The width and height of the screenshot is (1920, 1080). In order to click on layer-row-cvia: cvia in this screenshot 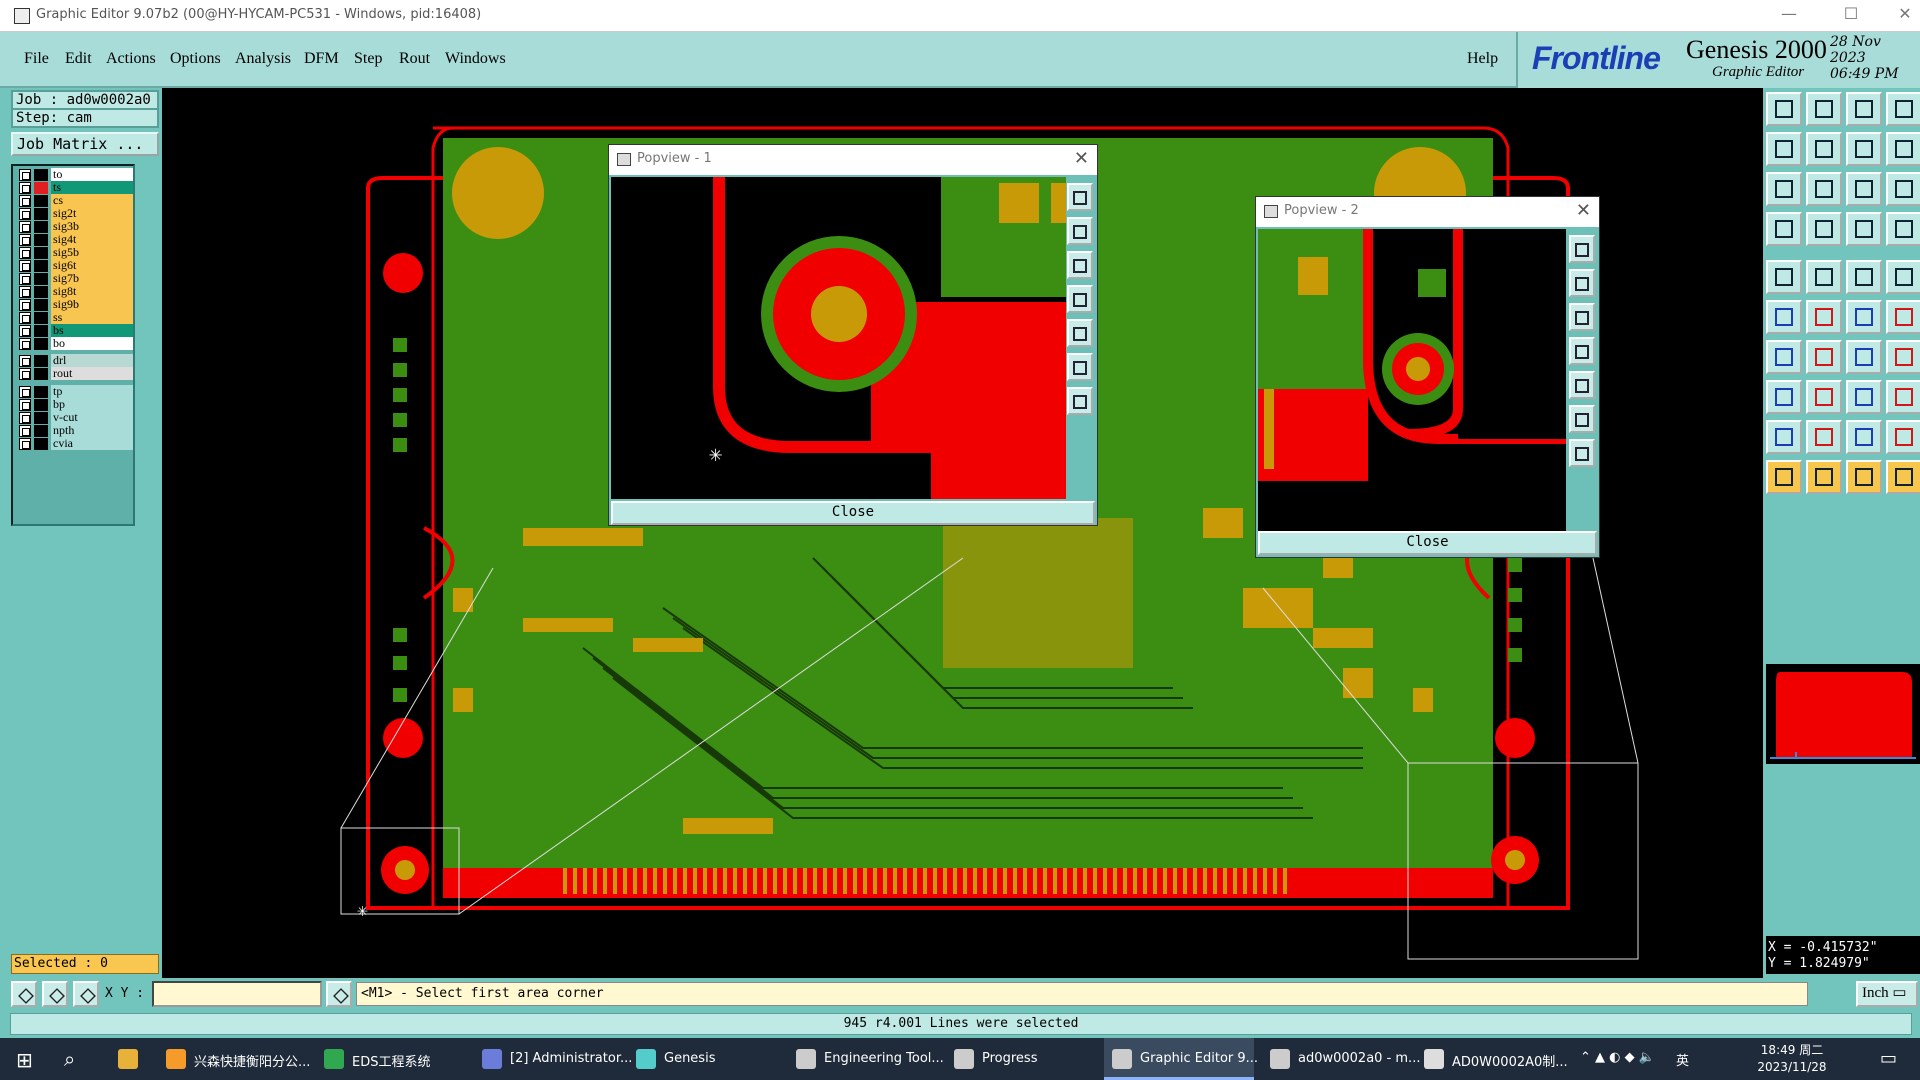, I will do `click(76, 444)`.